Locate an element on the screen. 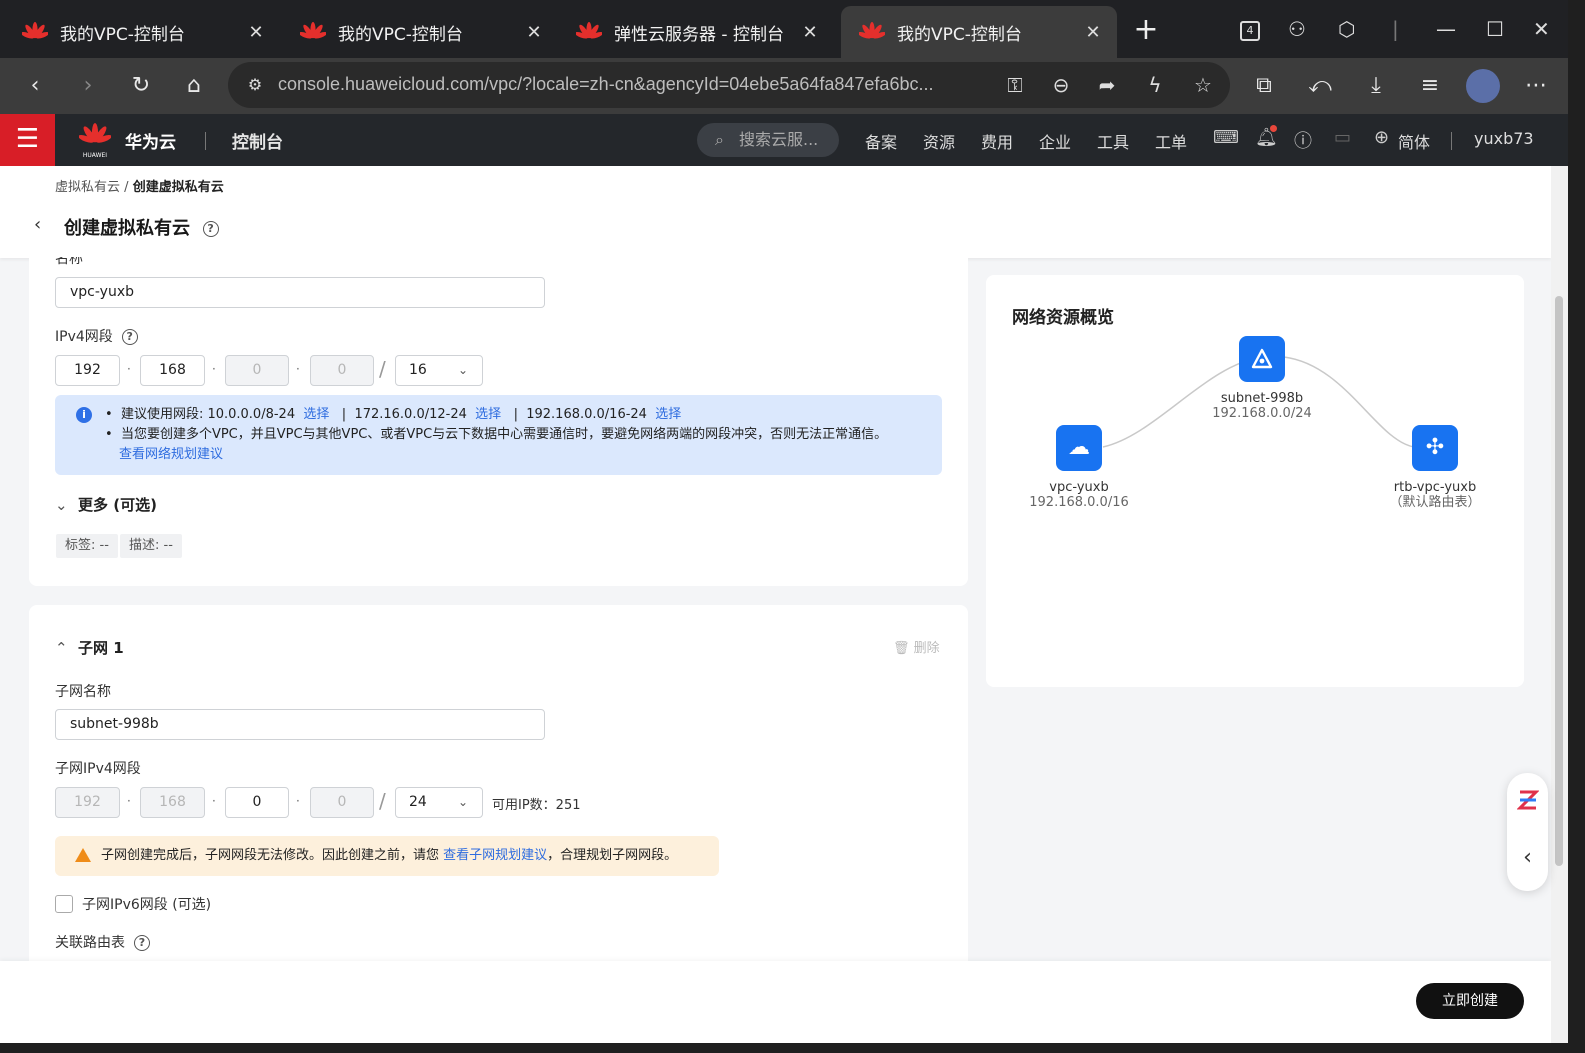 The image size is (1585, 1053). route-table-node: ✣ is located at coordinates (1435, 448).